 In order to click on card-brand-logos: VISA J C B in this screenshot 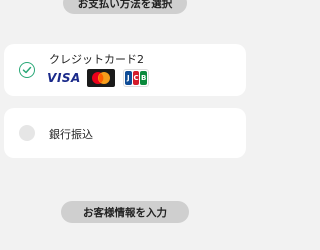, I will do `click(98, 78)`.